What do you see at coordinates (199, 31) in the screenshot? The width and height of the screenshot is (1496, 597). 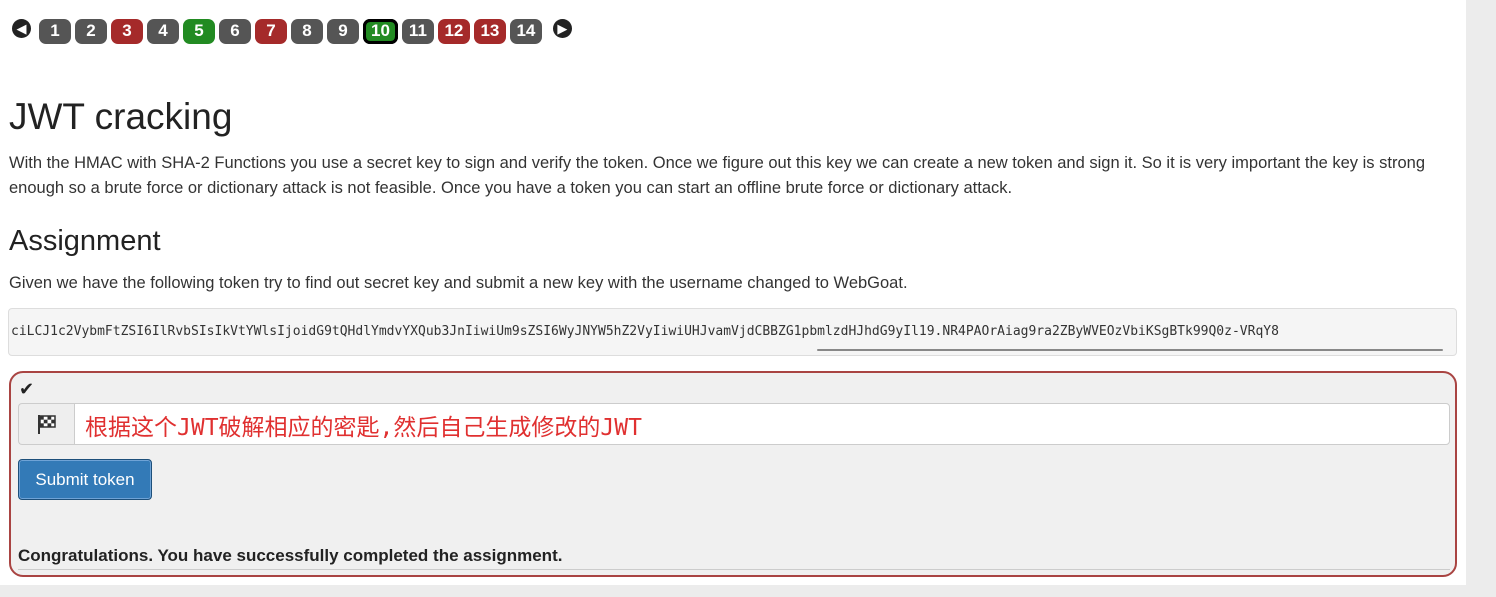 I see `page-button-5: 5` at bounding box center [199, 31].